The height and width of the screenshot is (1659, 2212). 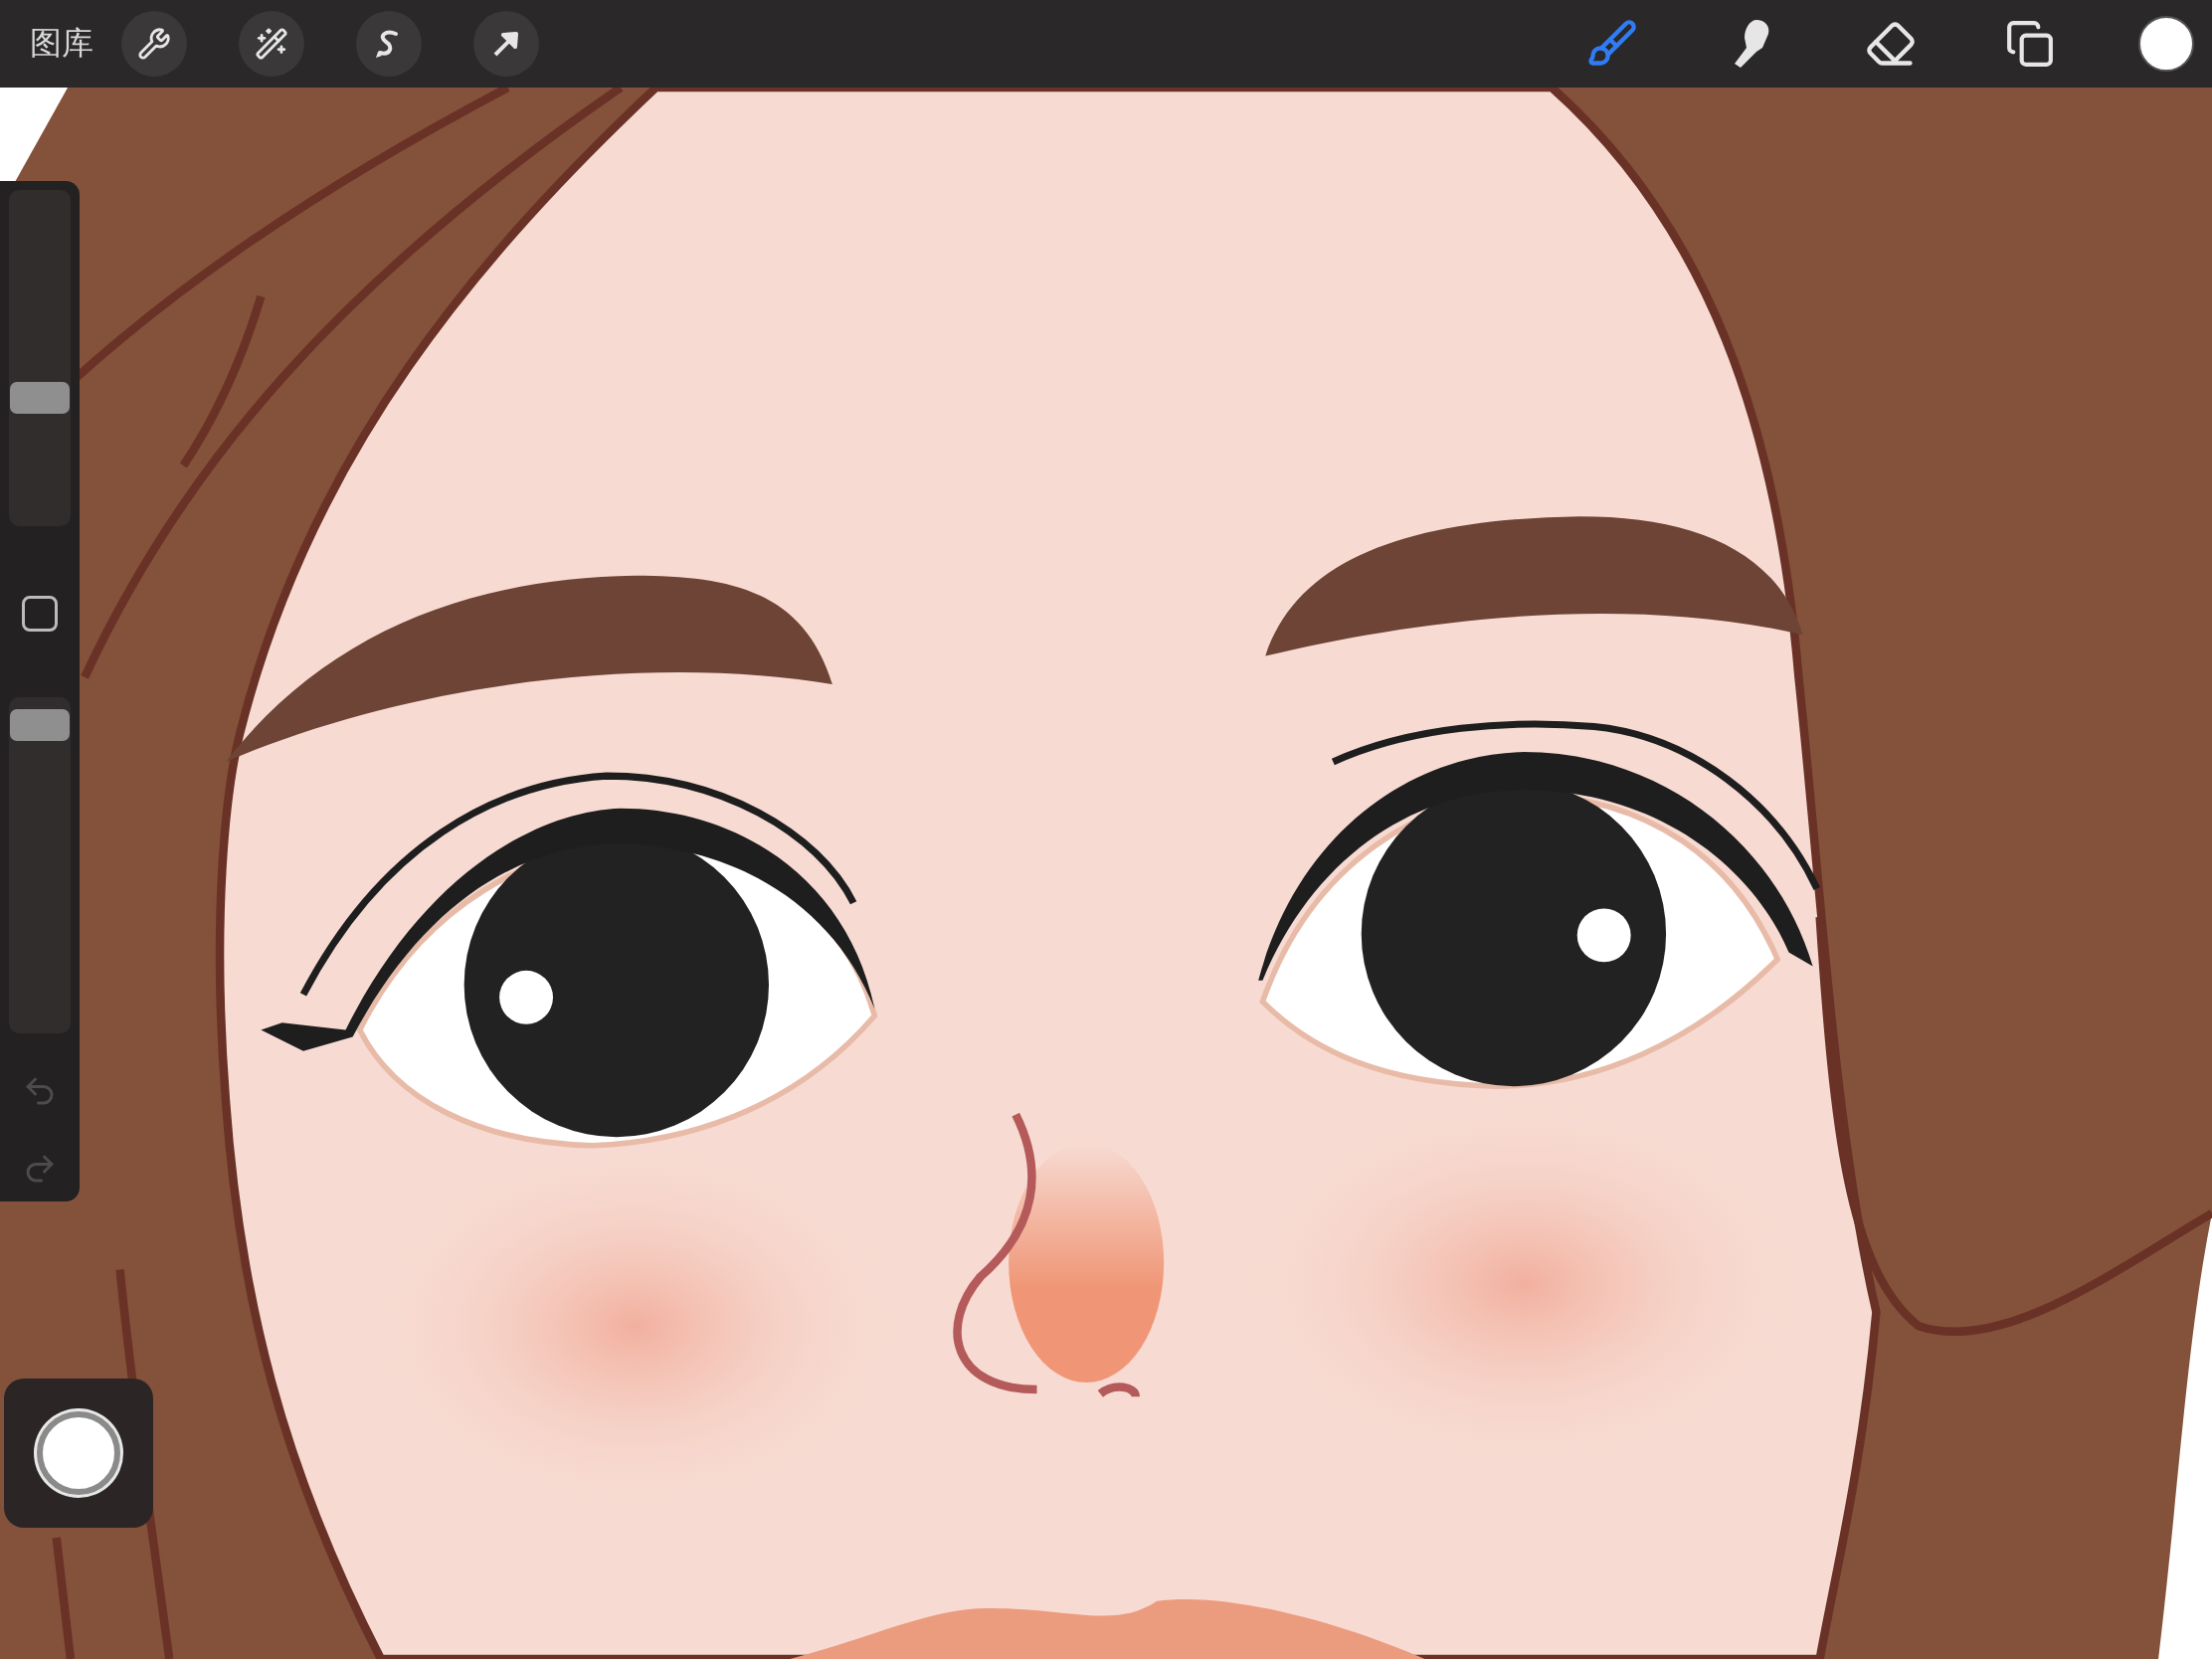 I want to click on brush-size-slider, so click(x=40, y=358).